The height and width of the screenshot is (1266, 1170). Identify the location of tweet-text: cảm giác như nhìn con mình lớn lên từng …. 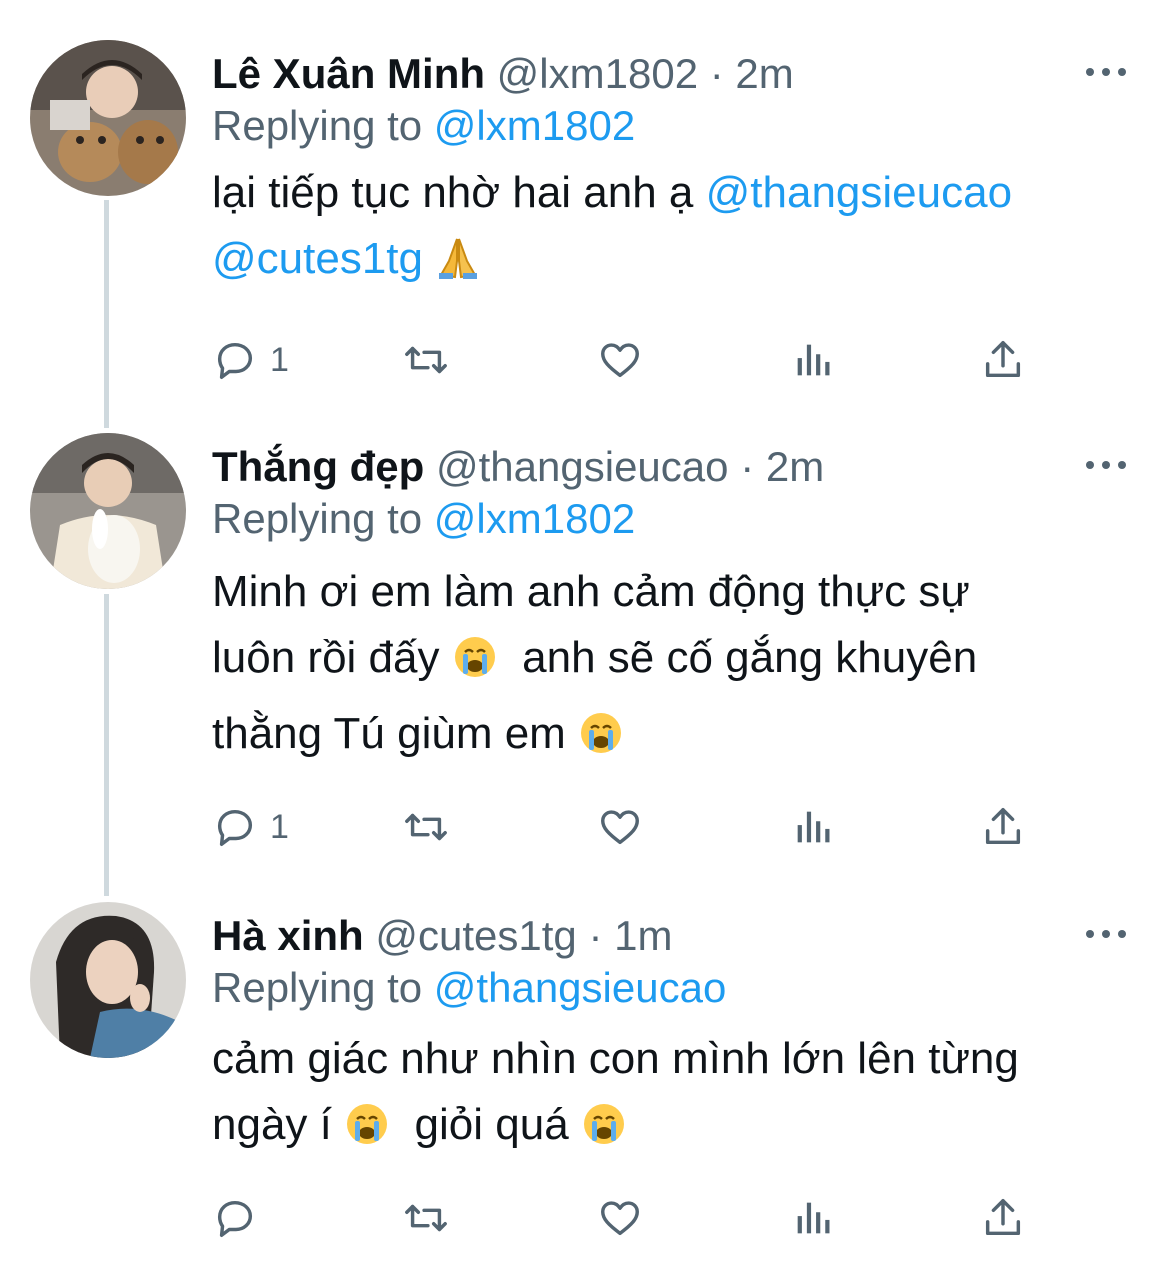
(662, 1092).